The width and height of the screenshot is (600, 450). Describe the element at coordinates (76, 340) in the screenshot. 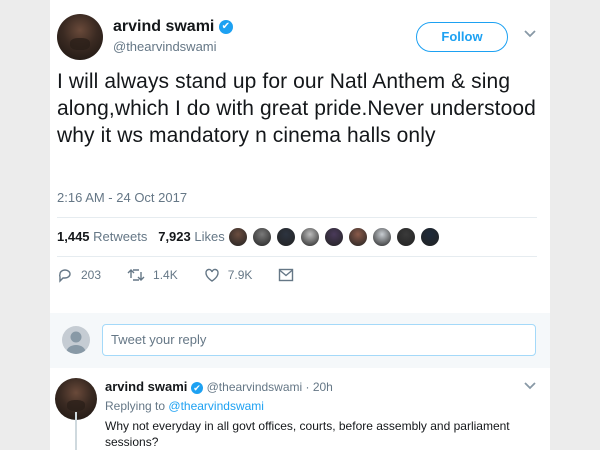

I see `current-user-avatar` at that location.